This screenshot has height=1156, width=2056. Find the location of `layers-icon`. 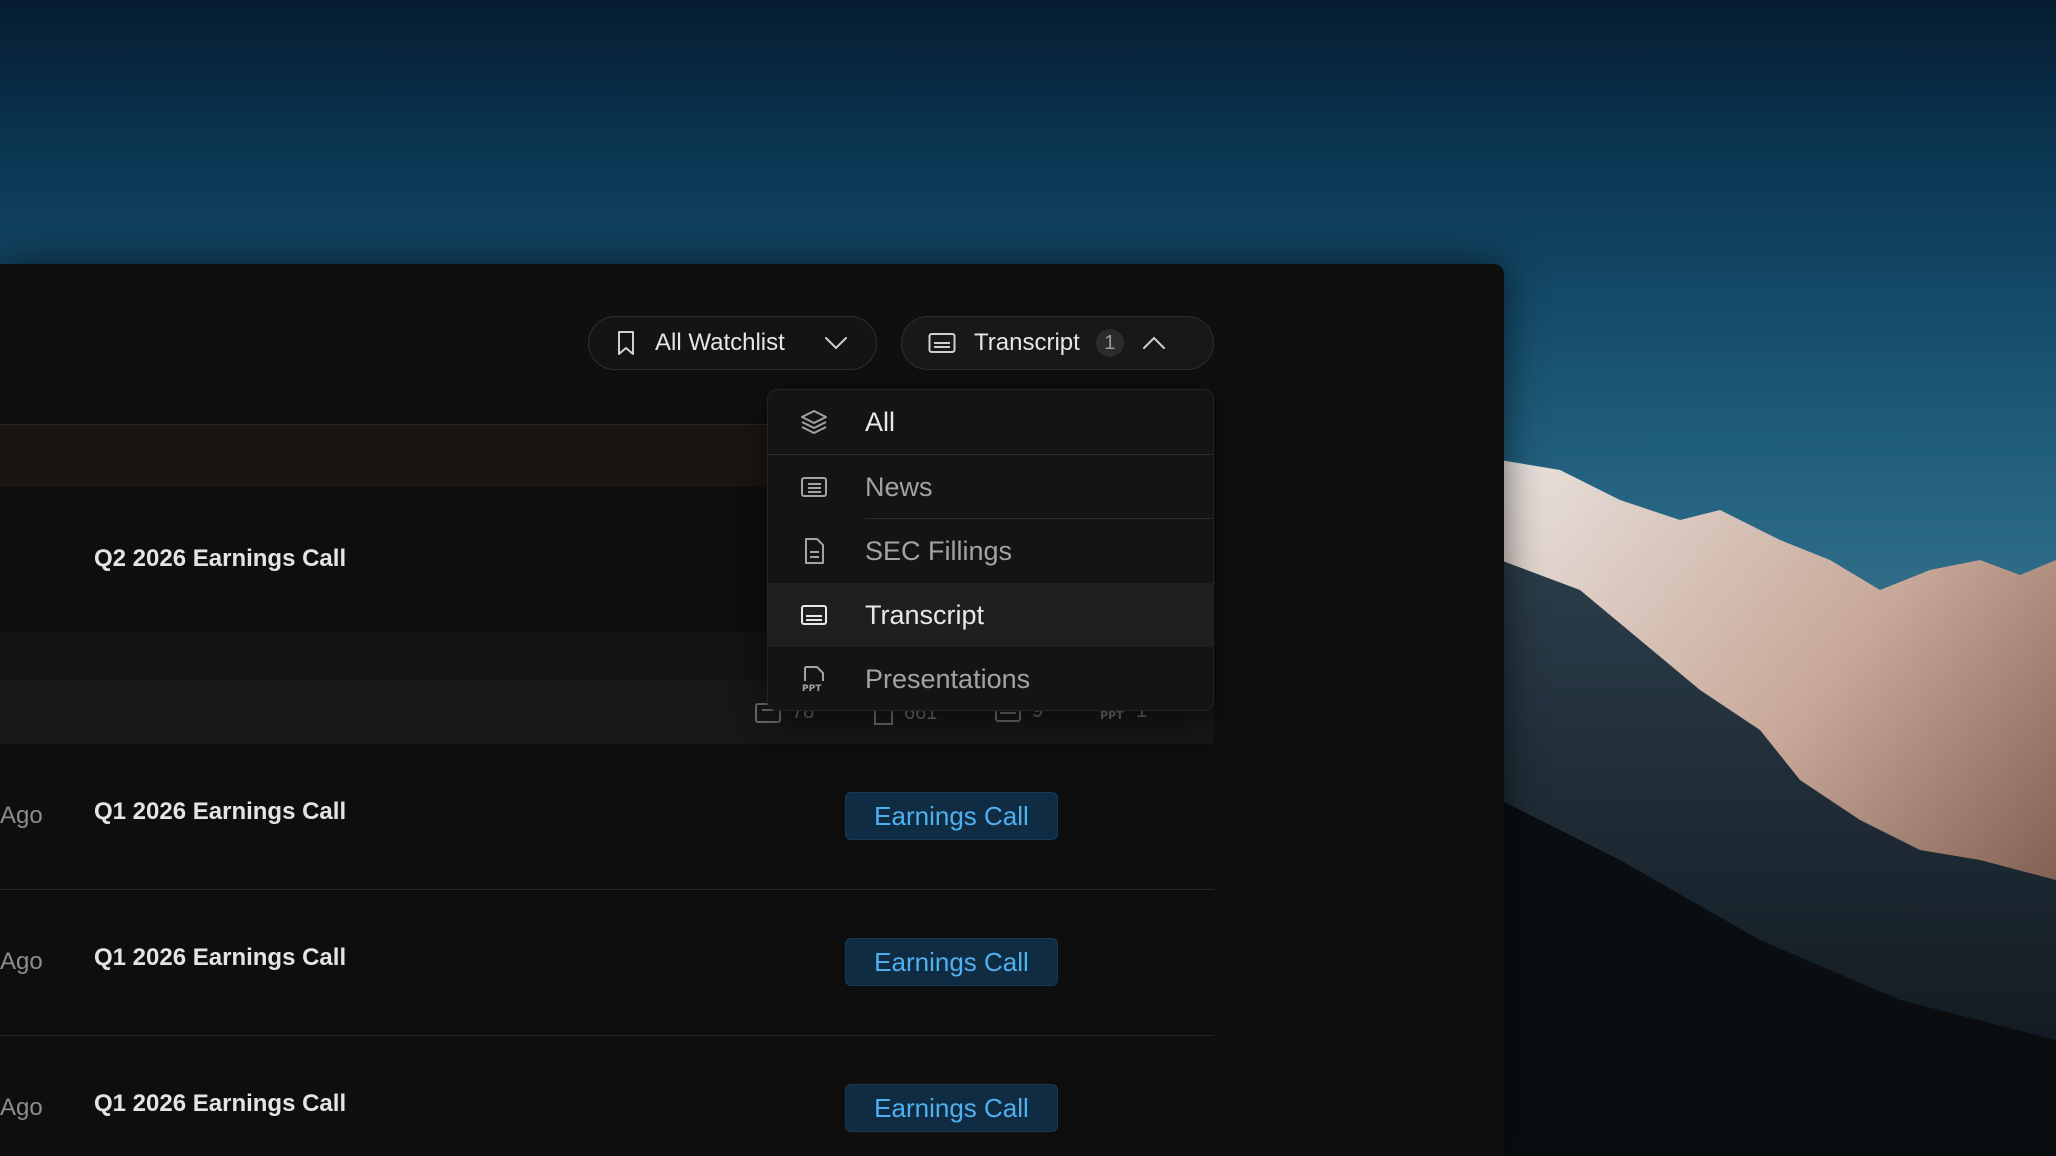

layers-icon is located at coordinates (814, 422).